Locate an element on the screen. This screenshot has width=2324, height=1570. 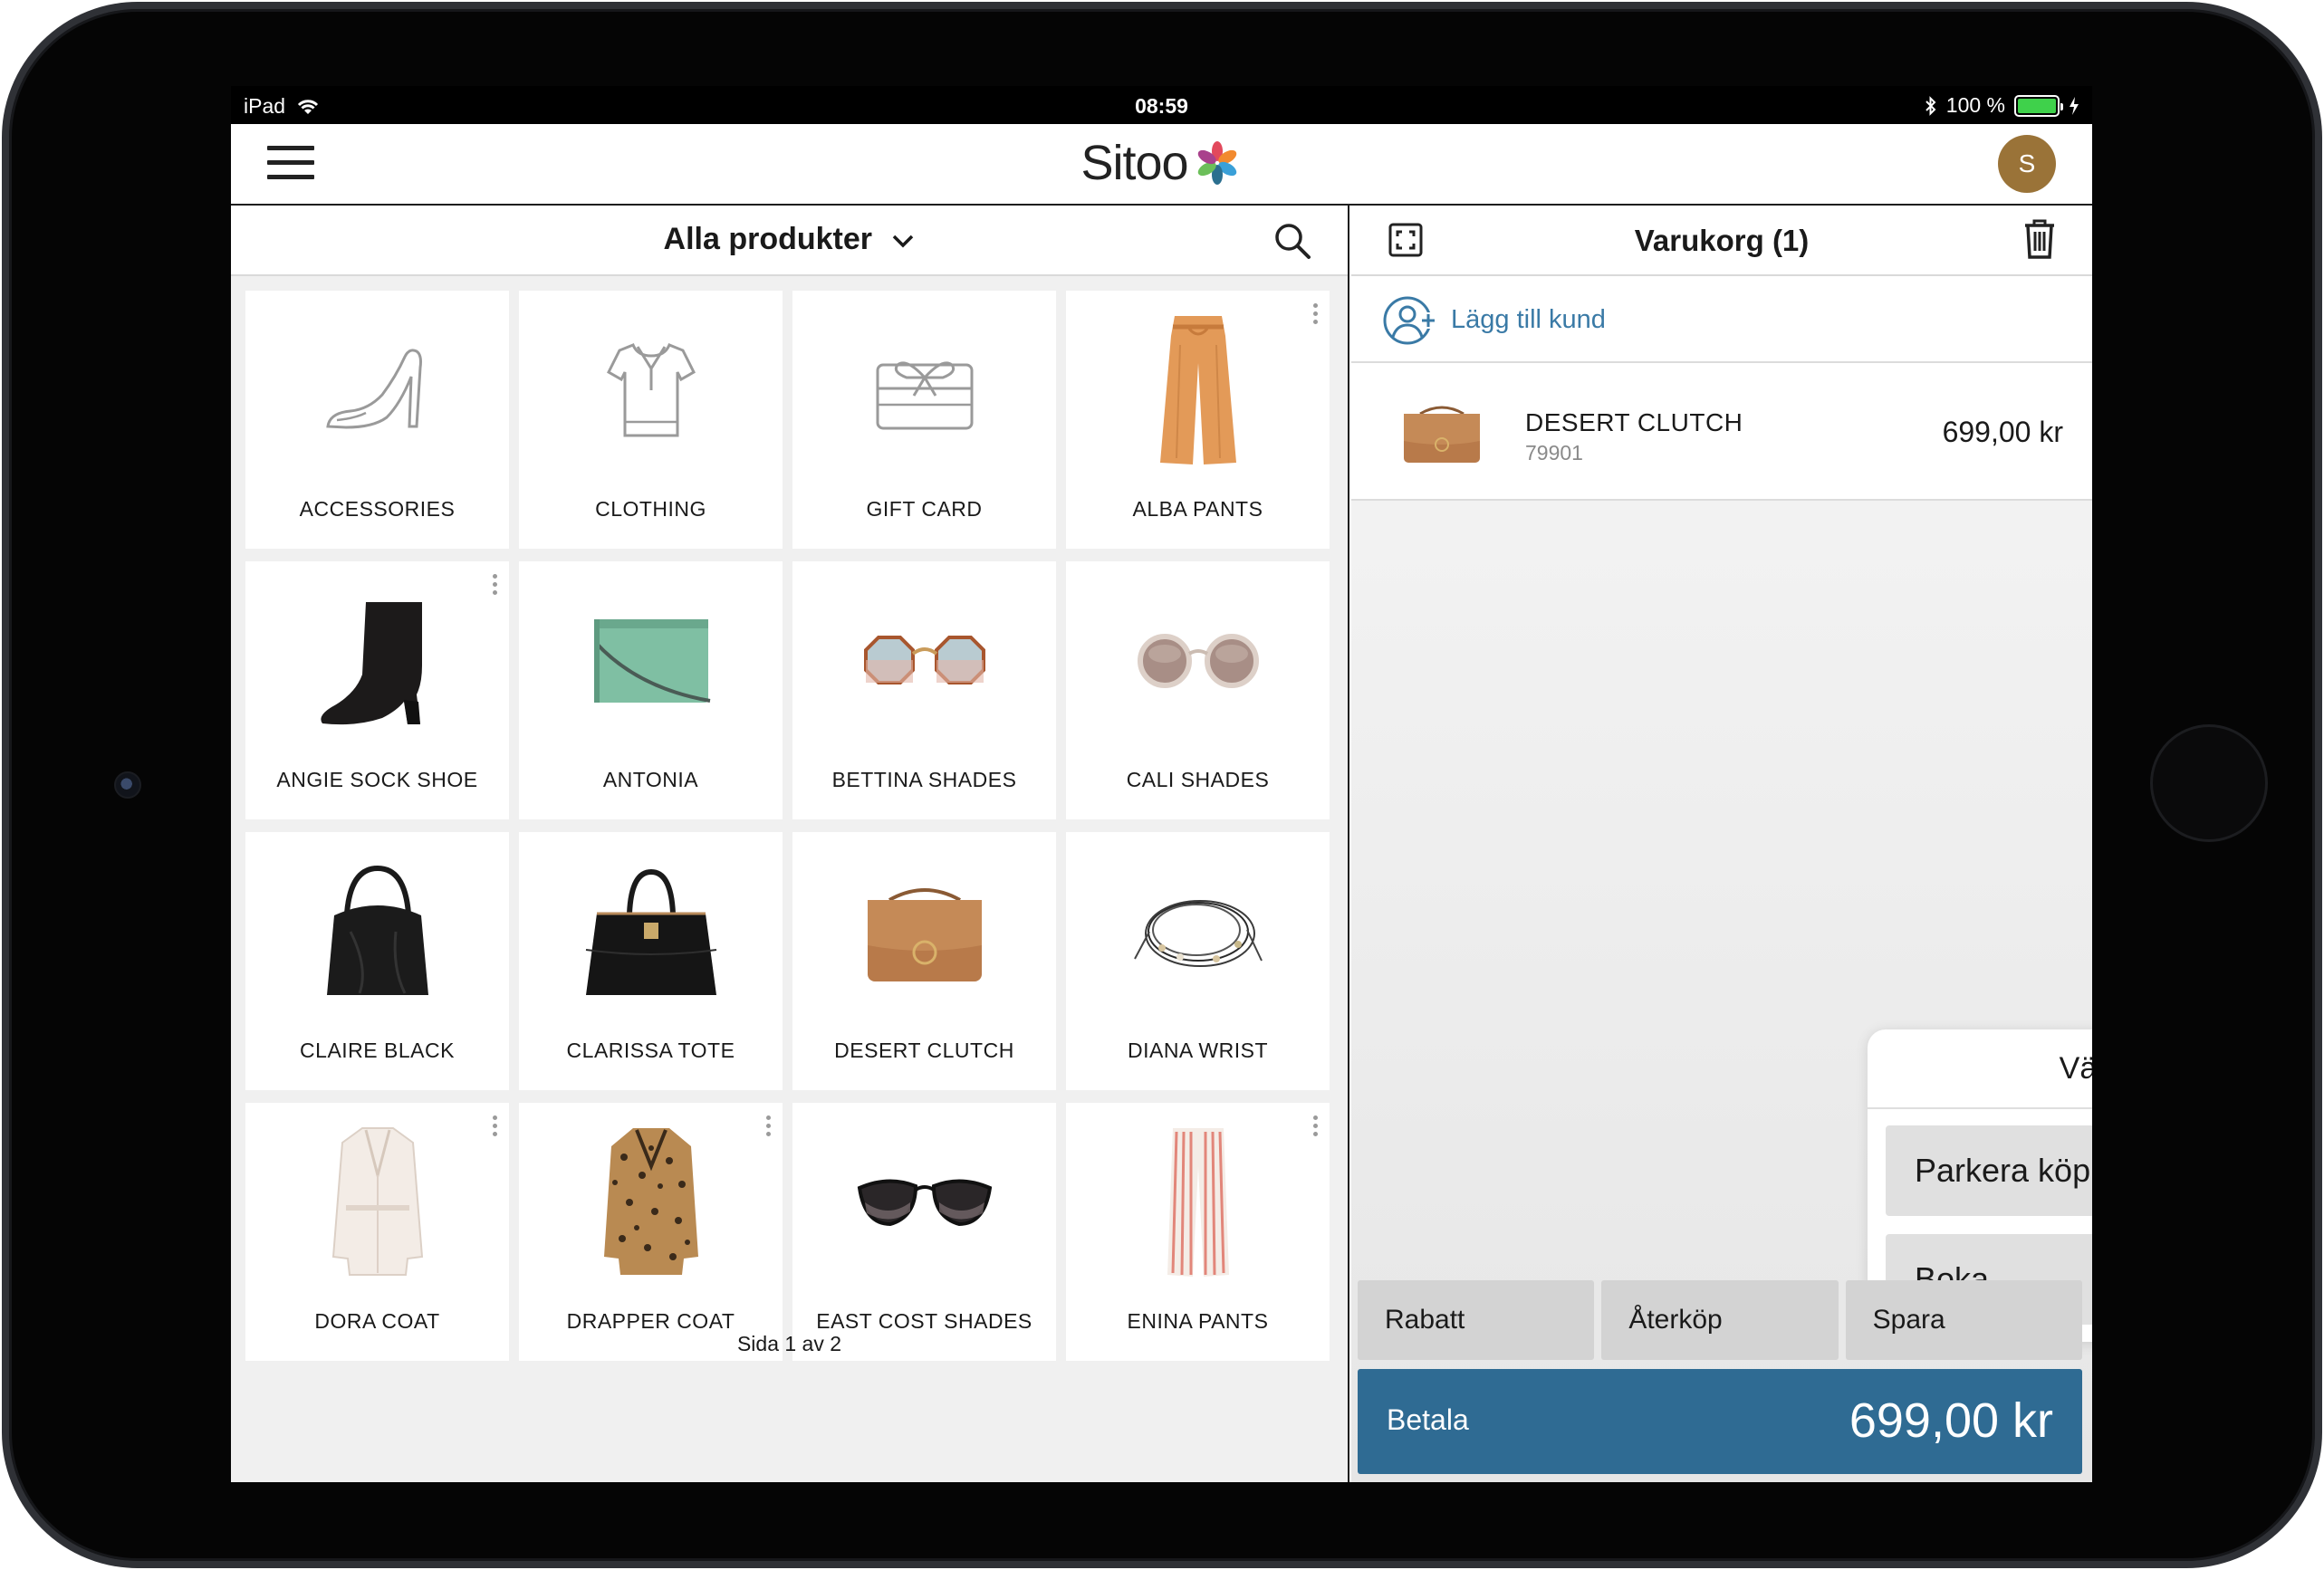
category-dropdown: Alla produkter is located at coordinates (790, 239).